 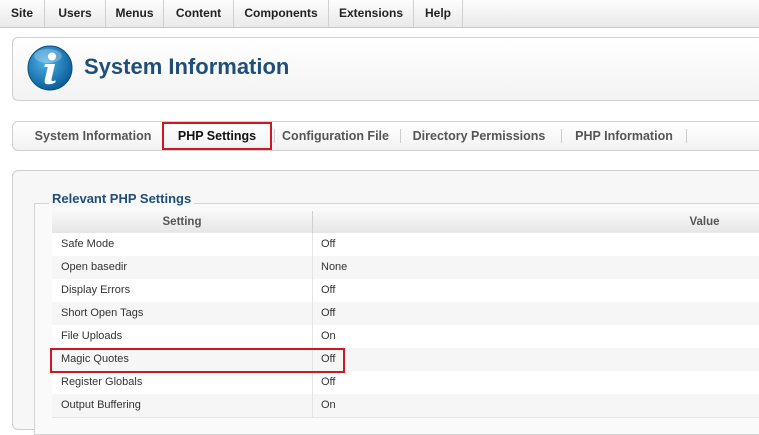 I want to click on info-icon, so click(x=50, y=68).